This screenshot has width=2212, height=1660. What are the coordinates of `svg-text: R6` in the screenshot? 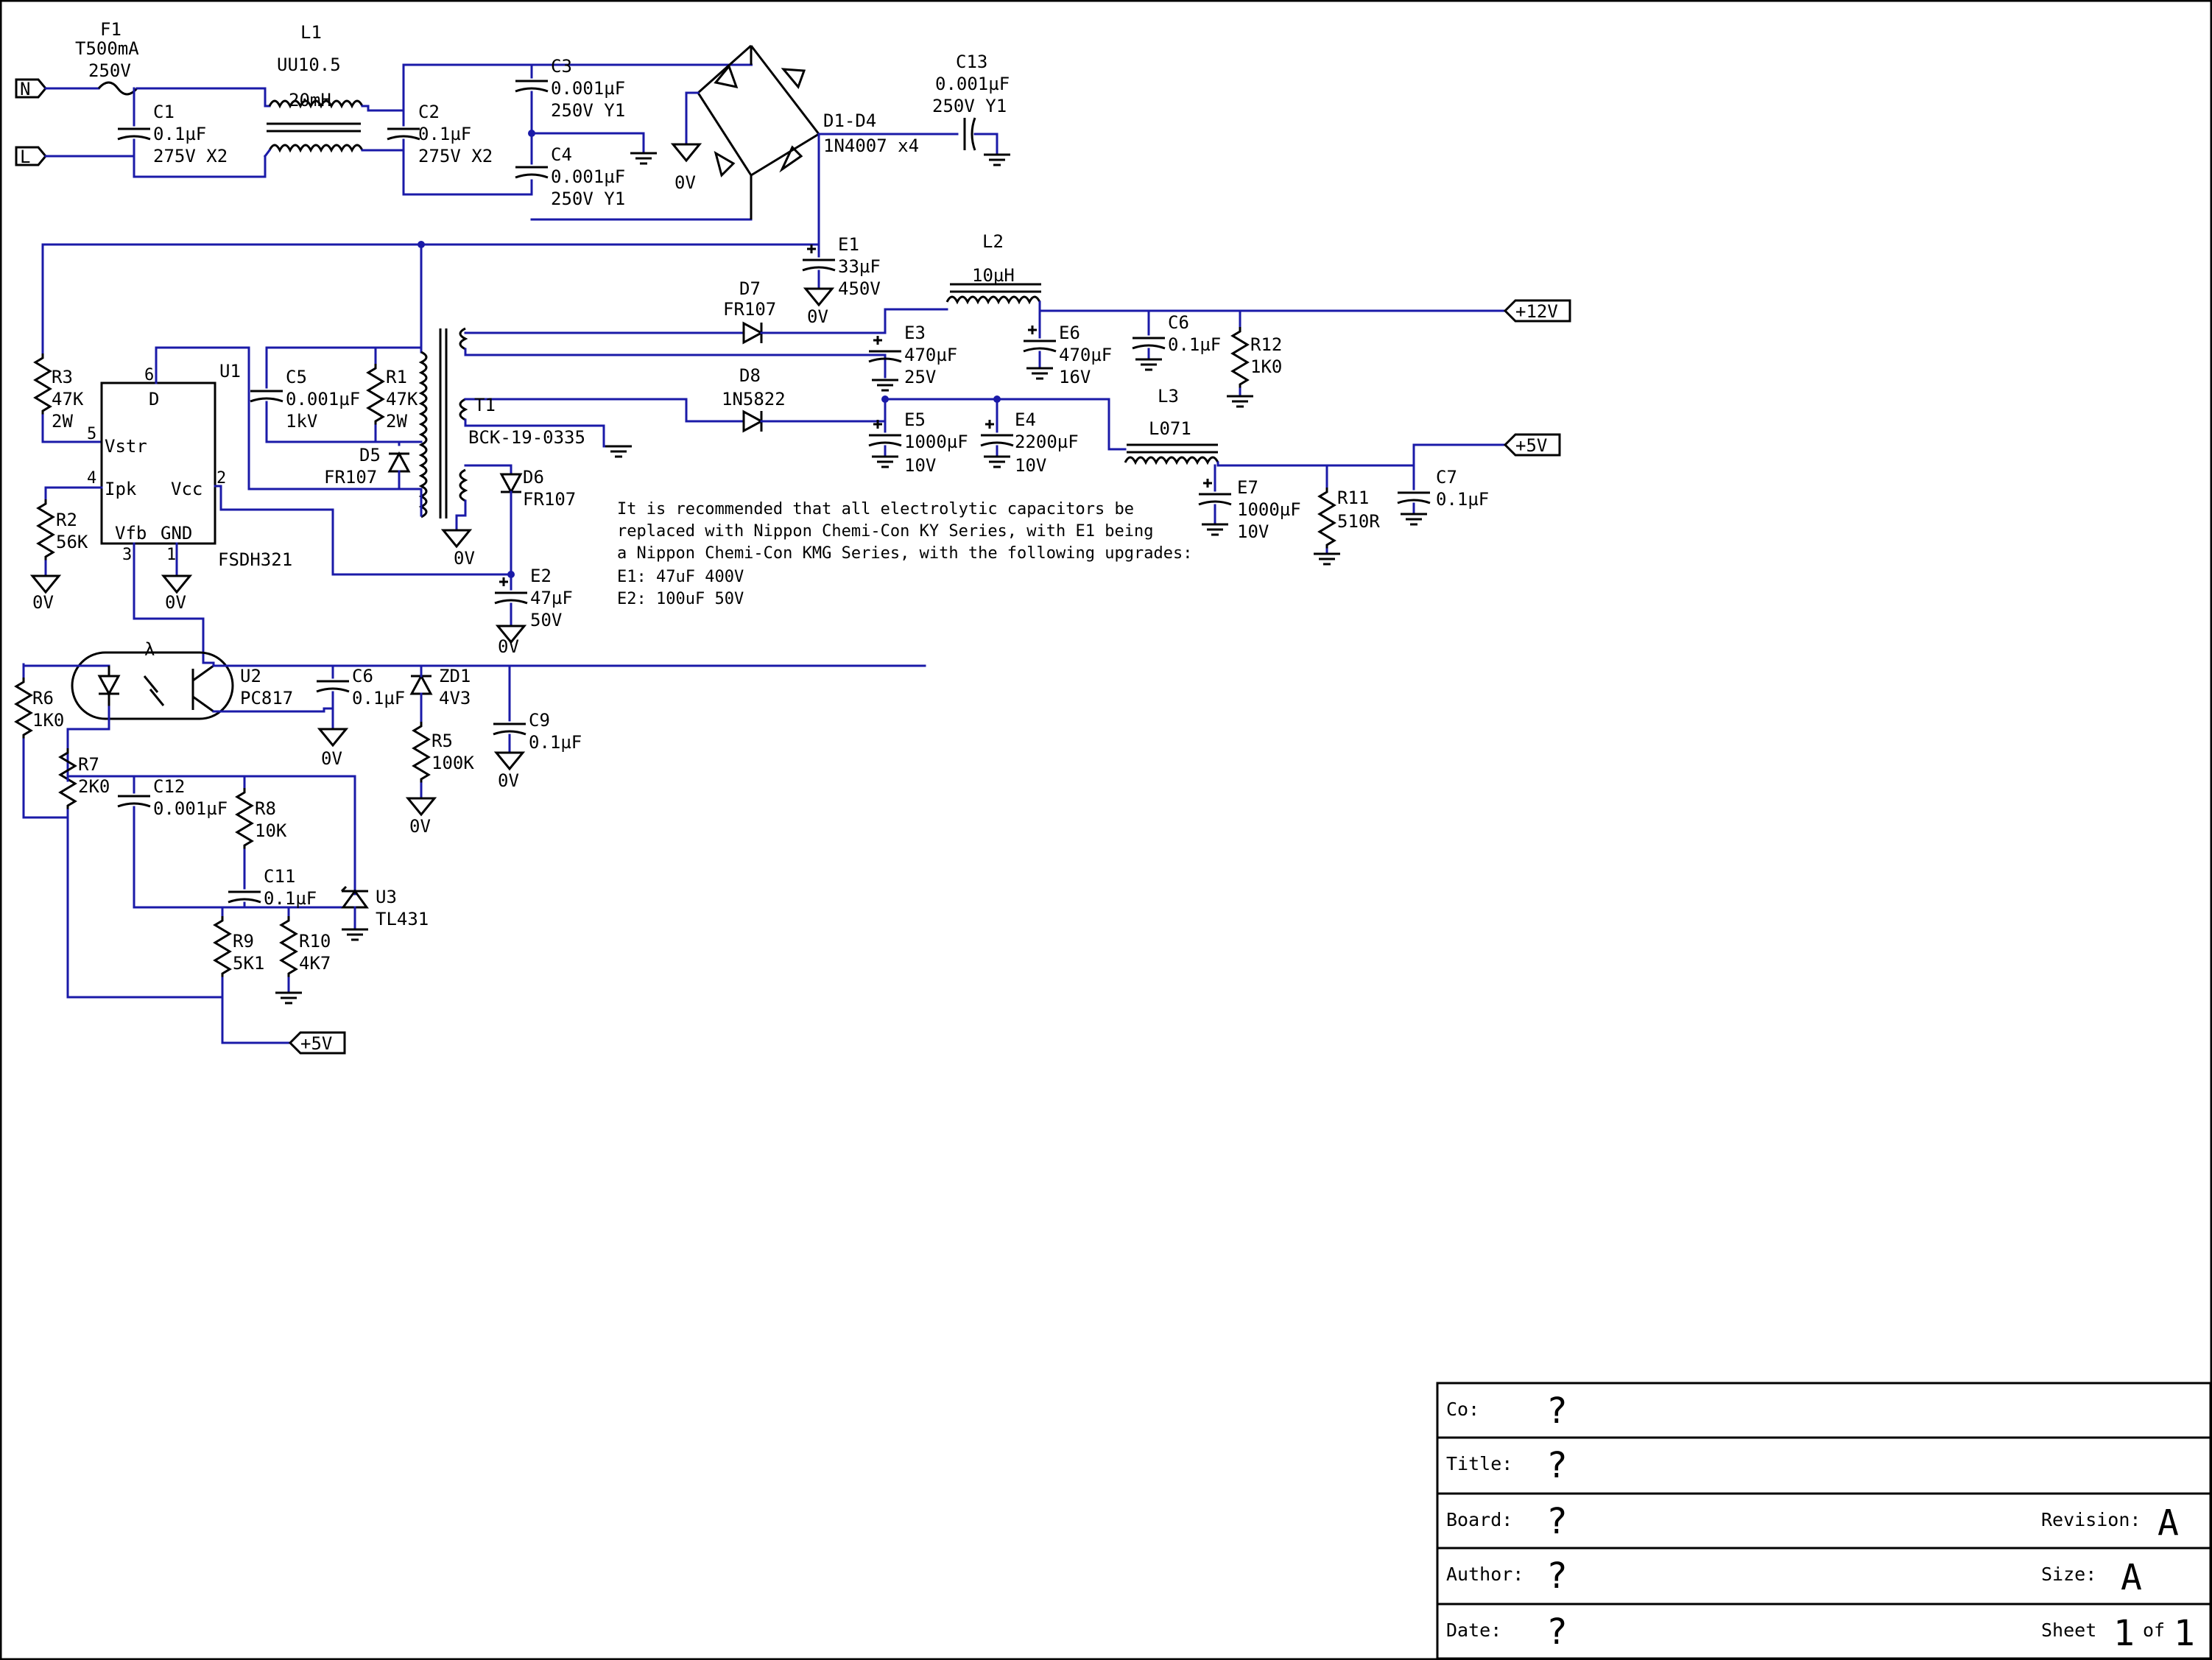 It's located at (43, 698).